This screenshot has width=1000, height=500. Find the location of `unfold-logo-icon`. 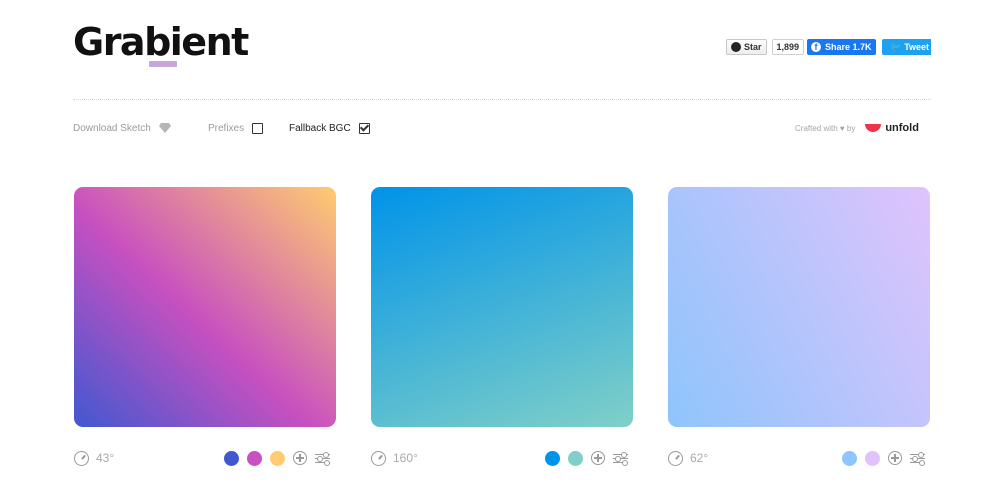

unfold-logo-icon is located at coordinates (873, 128).